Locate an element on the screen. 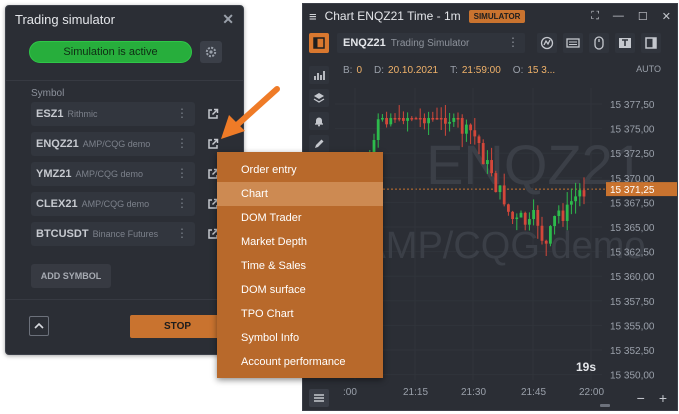 The height and width of the screenshot is (414, 679). draw-tool-button is located at coordinates (319, 144).